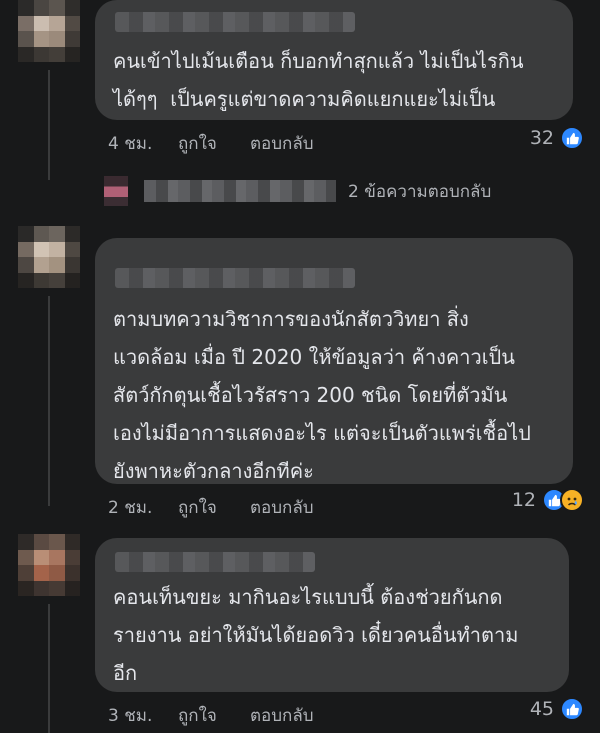 This screenshot has width=600, height=733. I want to click on reaction-count: 12, so click(523, 500).